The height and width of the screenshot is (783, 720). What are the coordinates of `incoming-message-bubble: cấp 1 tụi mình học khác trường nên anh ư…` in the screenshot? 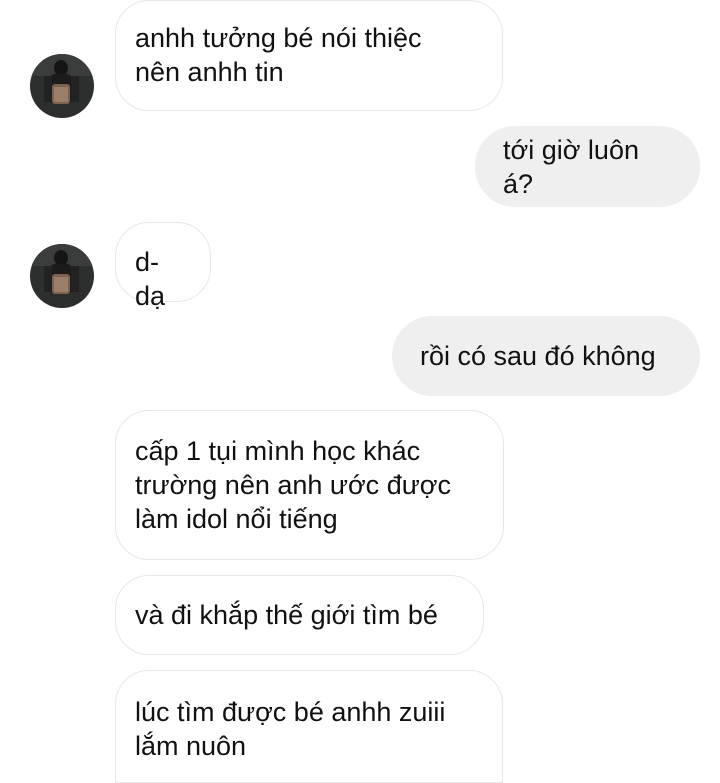 It's located at (309, 485).